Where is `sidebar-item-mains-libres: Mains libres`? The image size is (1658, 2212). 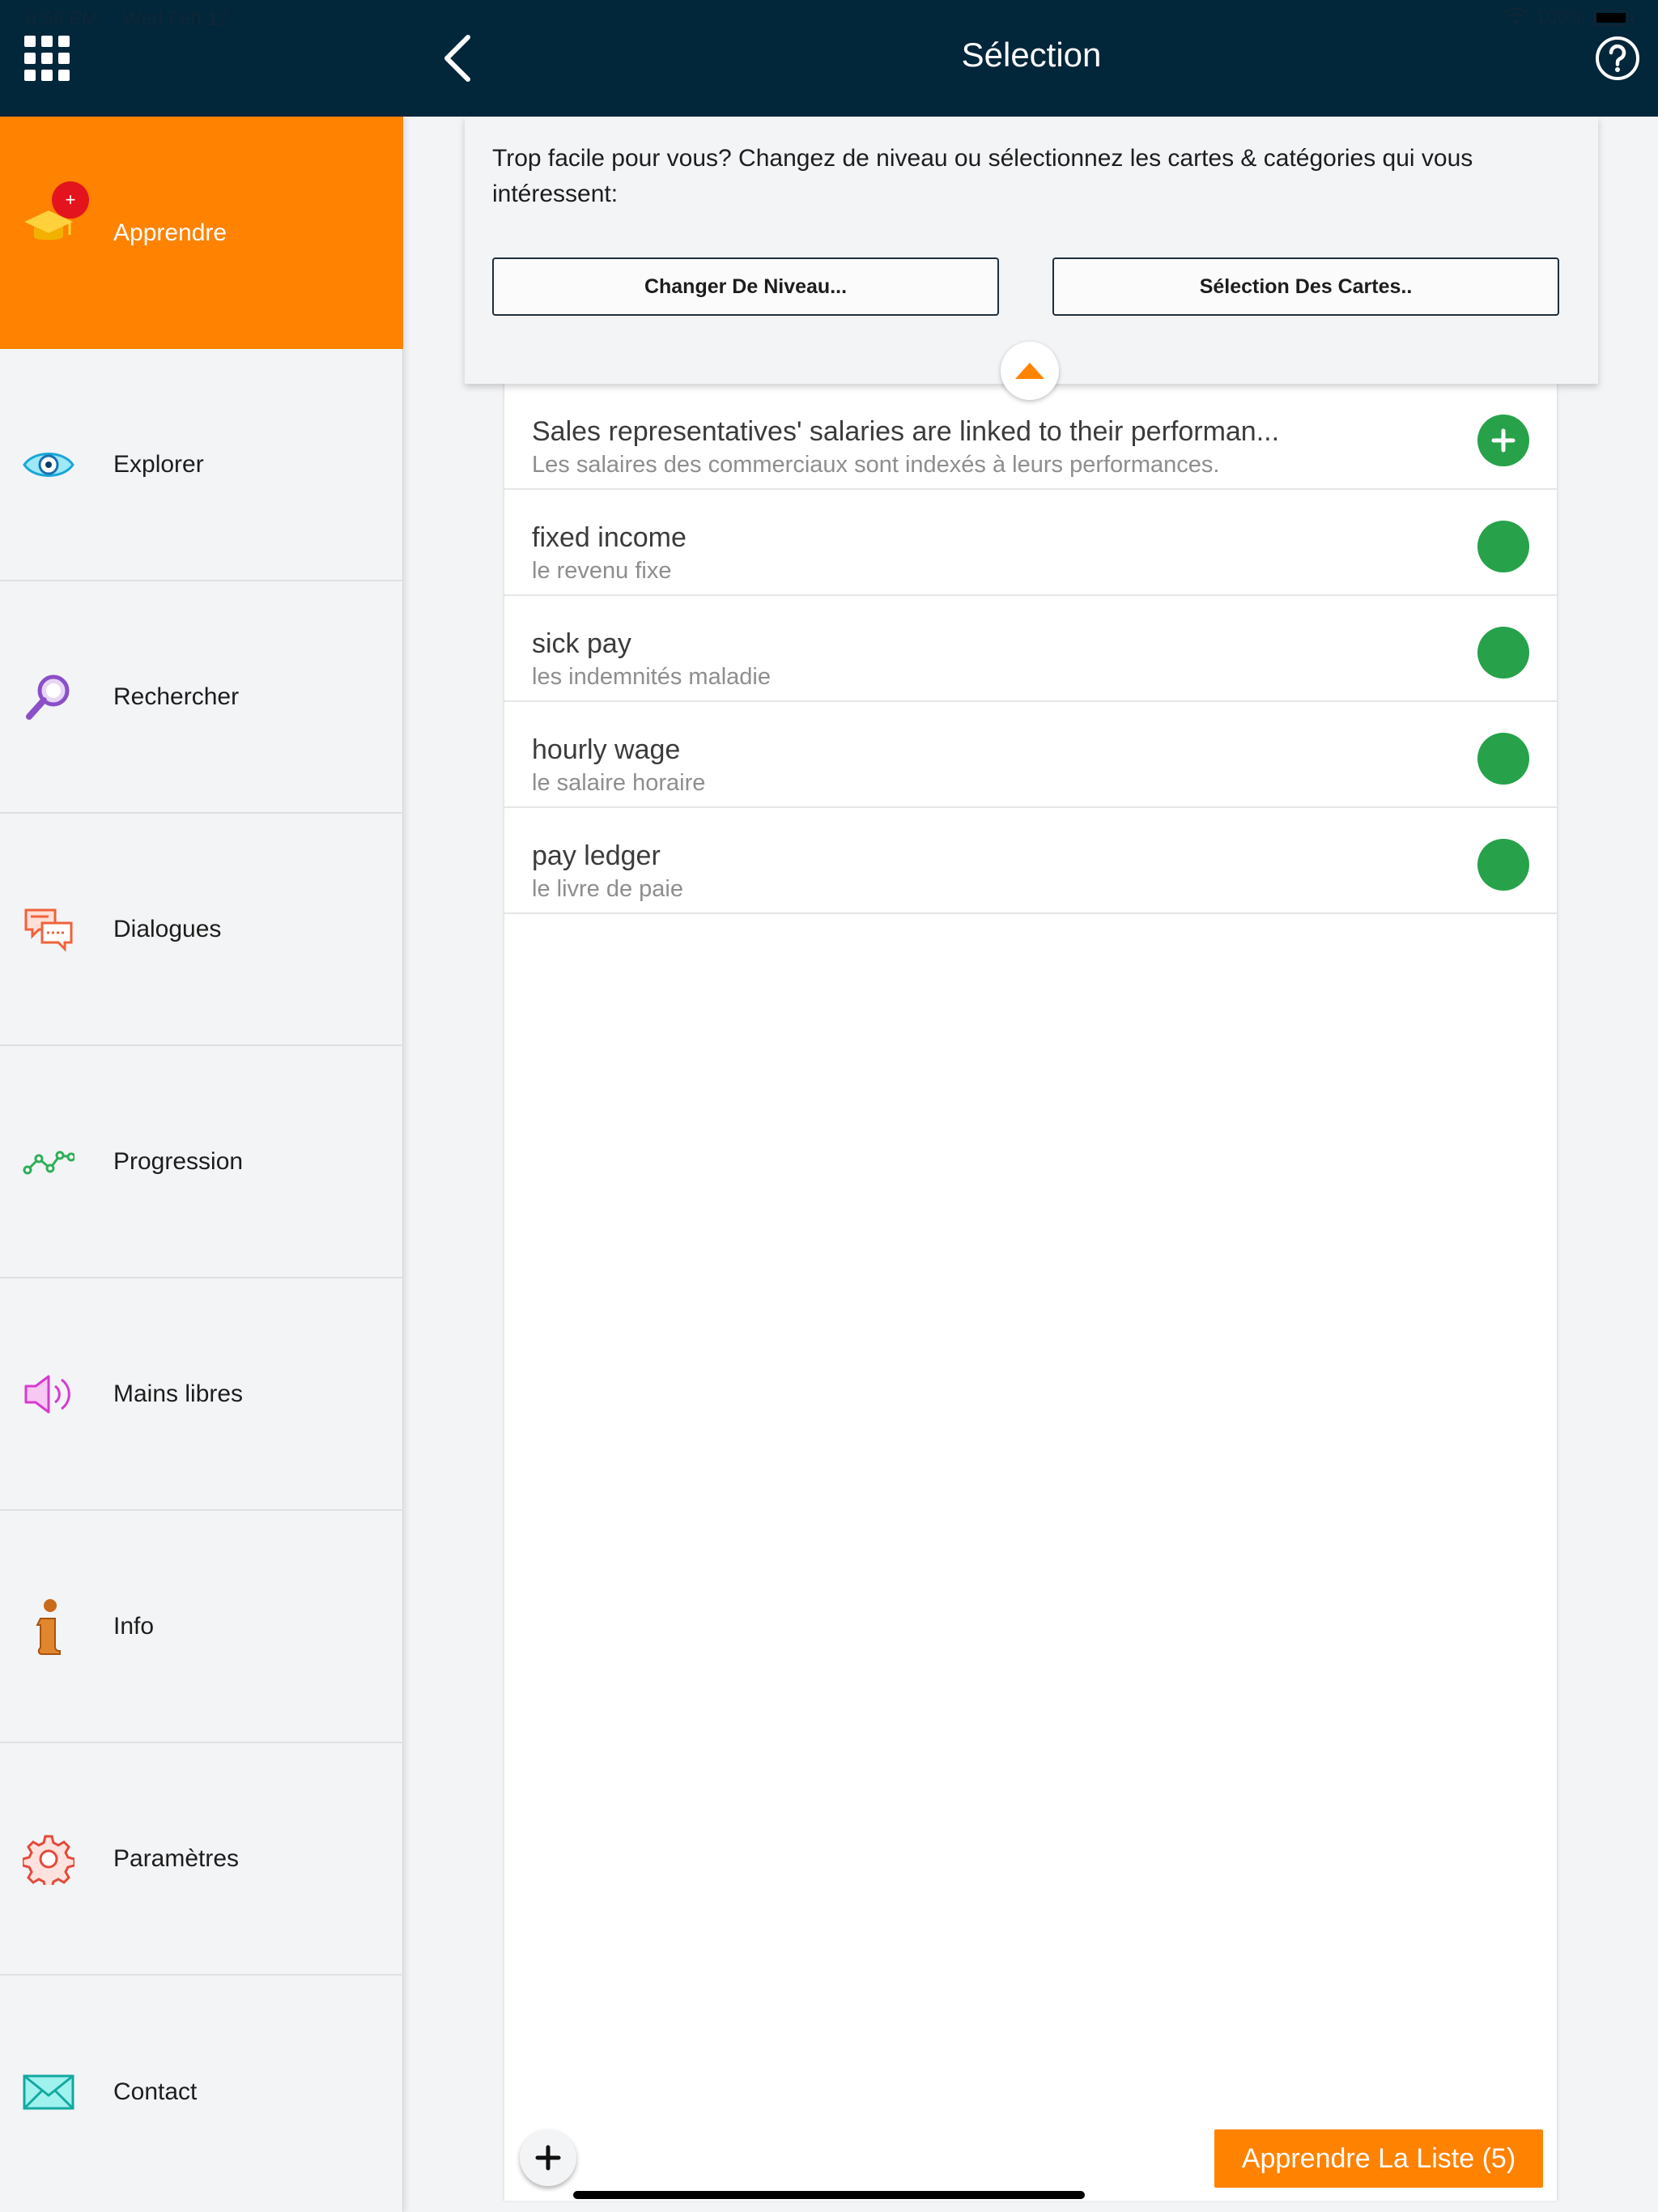 sidebar-item-mains-libres: Mains libres is located at coordinates (201, 1395).